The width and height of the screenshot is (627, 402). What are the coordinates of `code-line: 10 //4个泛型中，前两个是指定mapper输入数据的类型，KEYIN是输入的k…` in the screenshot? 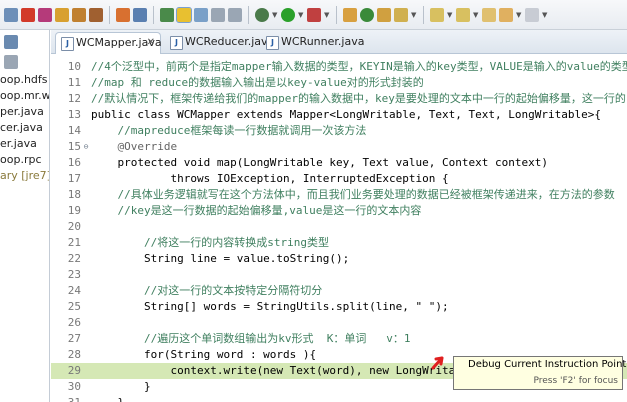 It's located at (339, 67).